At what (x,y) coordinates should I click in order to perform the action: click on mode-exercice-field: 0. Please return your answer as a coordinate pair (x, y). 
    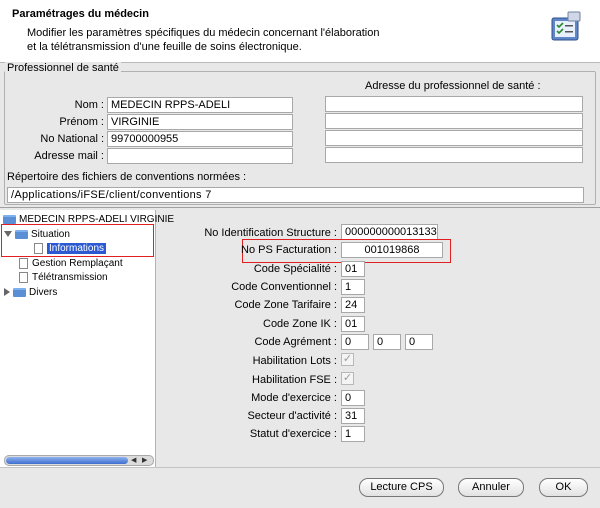
    Looking at the image, I should click on (353, 398).